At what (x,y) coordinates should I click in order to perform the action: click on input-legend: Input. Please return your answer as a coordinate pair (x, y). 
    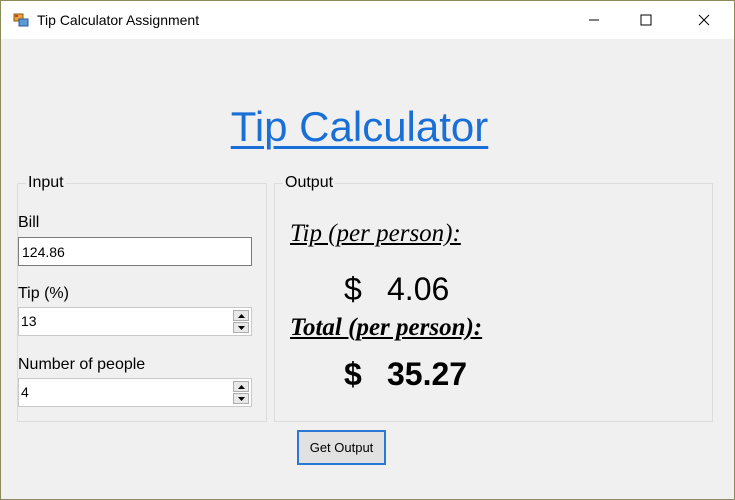
    Looking at the image, I should click on (46, 183).